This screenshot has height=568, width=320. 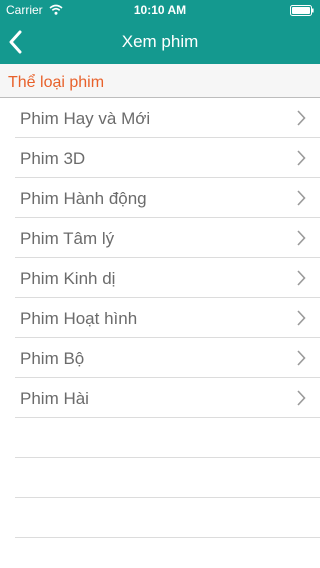 I want to click on list-item-label: Phim Hài, so click(x=54, y=398).